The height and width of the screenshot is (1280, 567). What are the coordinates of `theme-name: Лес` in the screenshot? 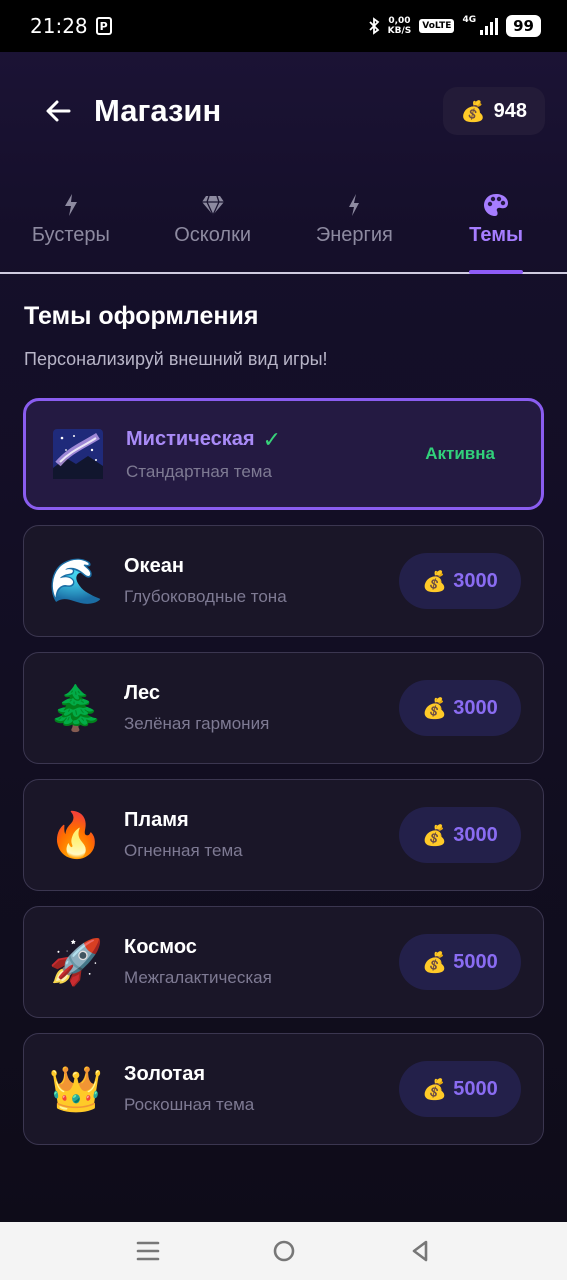 It's located at (142, 693).